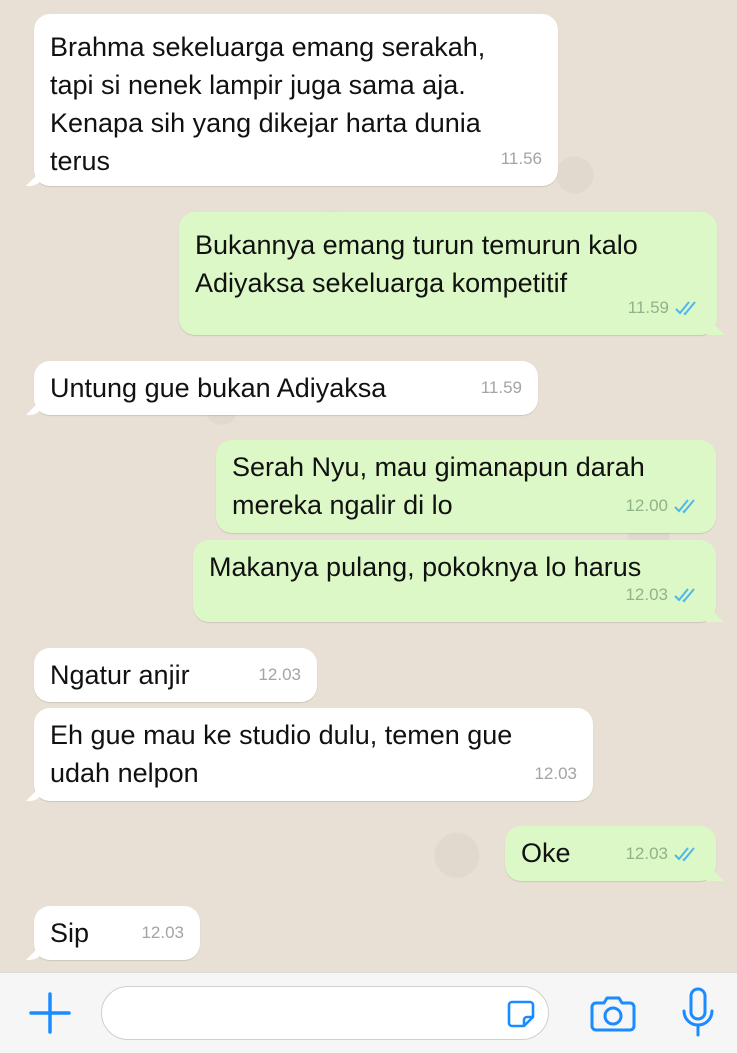 The image size is (737, 1053). I want to click on message-text-field, so click(325, 1013).